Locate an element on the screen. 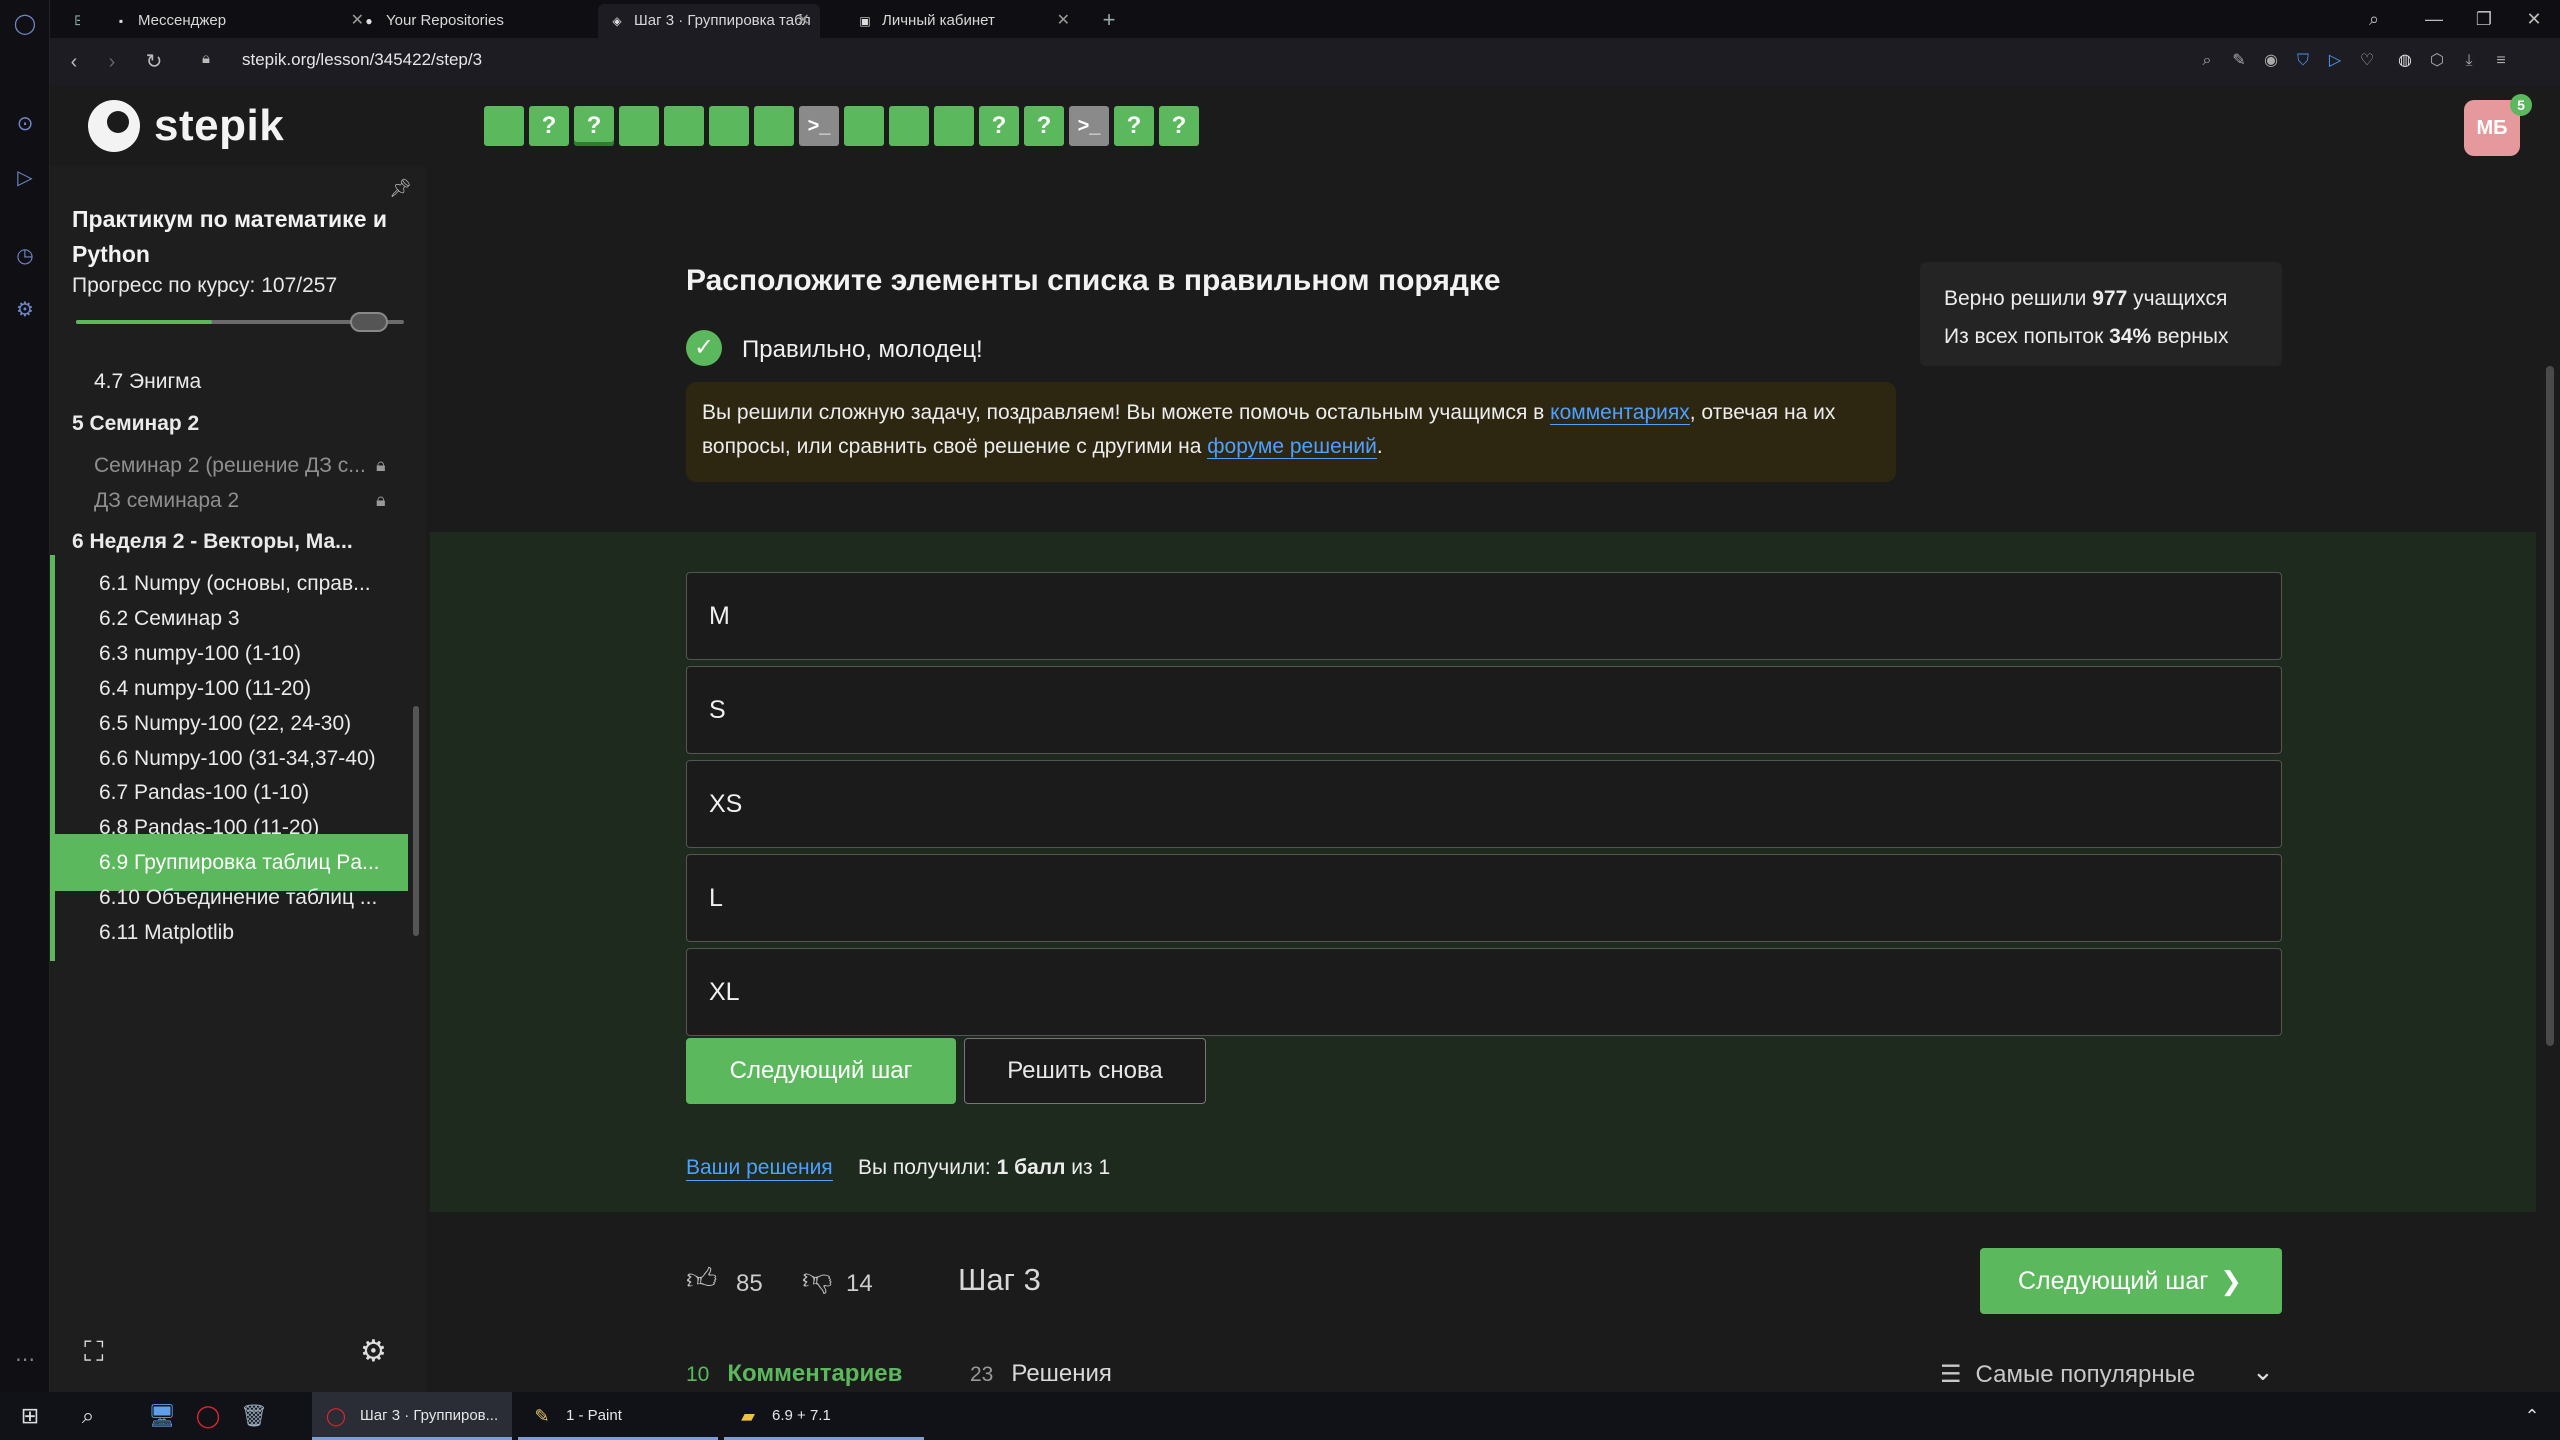 The image size is (2560, 1440). taskbar-app-folder: ▰ 6.9 + 7.1 is located at coordinates (824, 1416).